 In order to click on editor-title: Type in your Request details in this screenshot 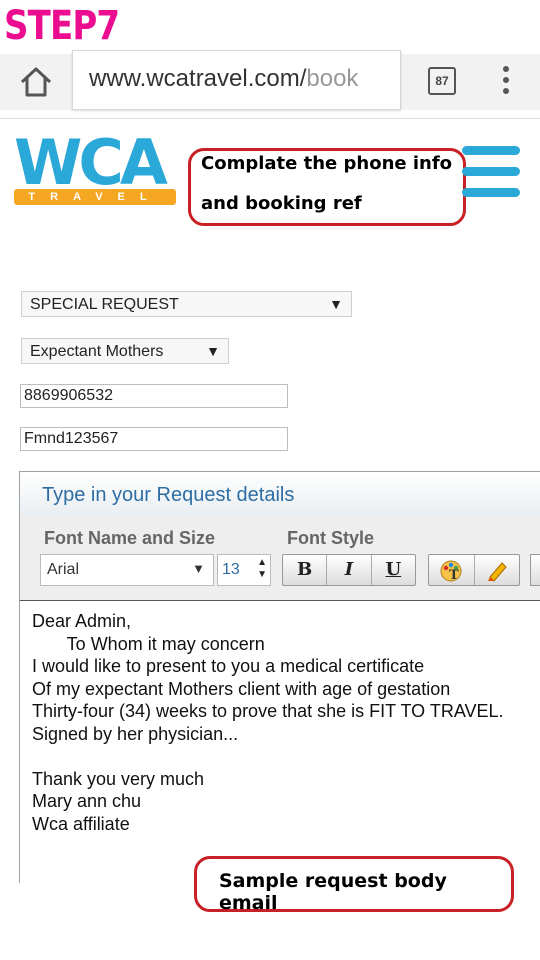, I will do `click(168, 495)`.